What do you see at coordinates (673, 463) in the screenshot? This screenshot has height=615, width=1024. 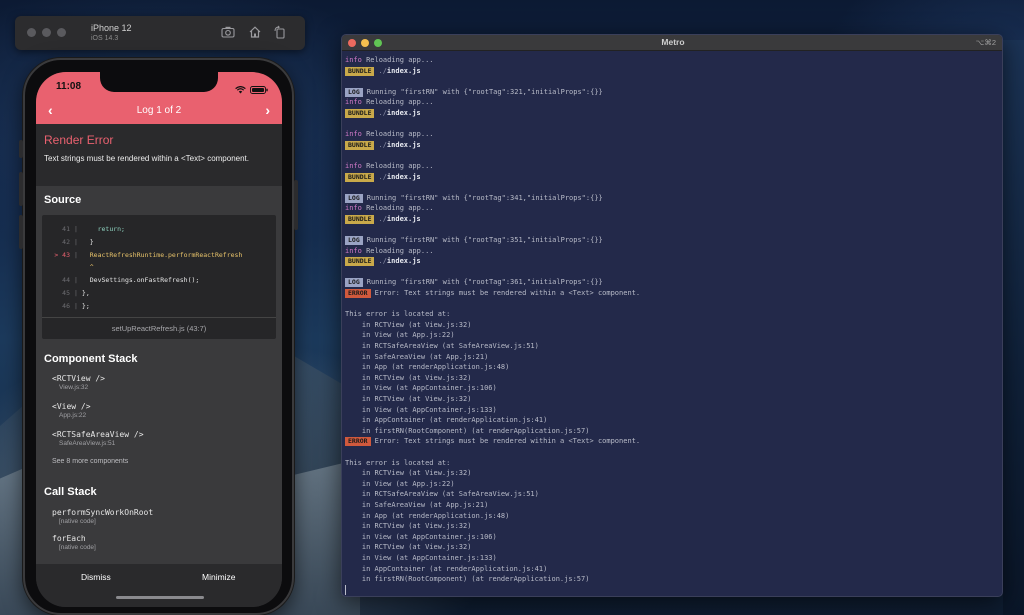 I see `terminal-line: This error is located at:` at bounding box center [673, 463].